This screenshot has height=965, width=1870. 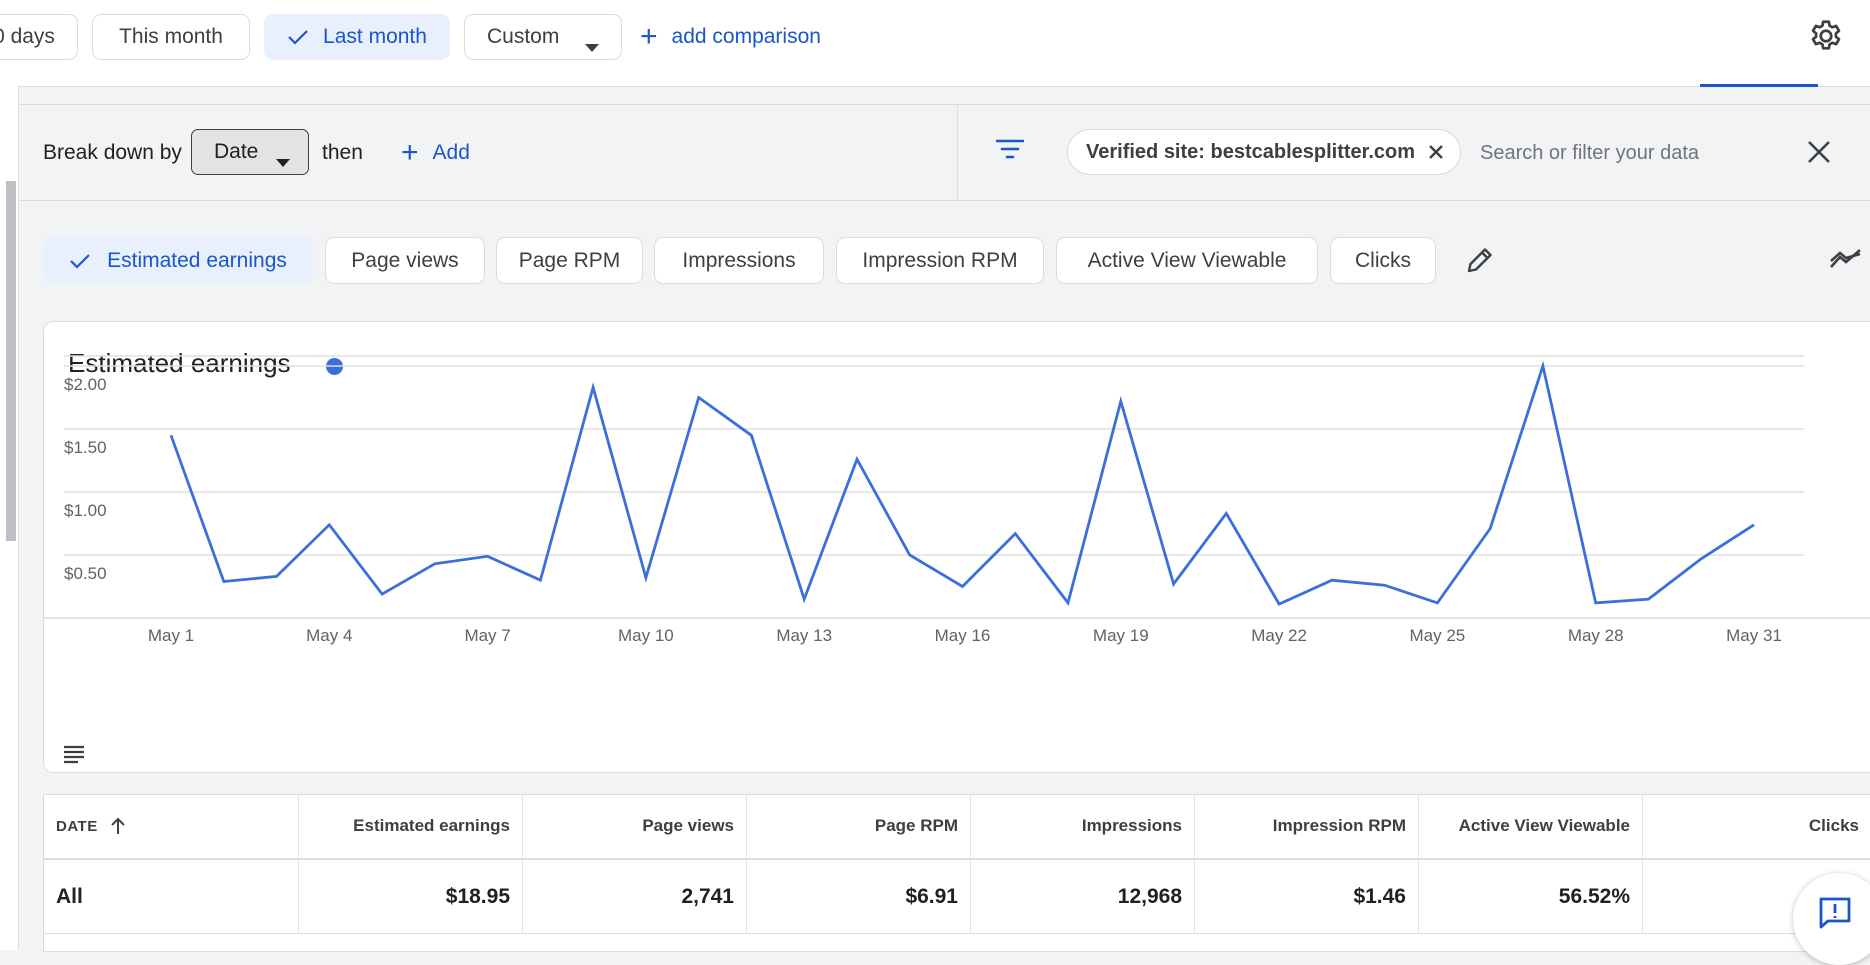 I want to click on custom-range-label: Custom, so click(x=523, y=36).